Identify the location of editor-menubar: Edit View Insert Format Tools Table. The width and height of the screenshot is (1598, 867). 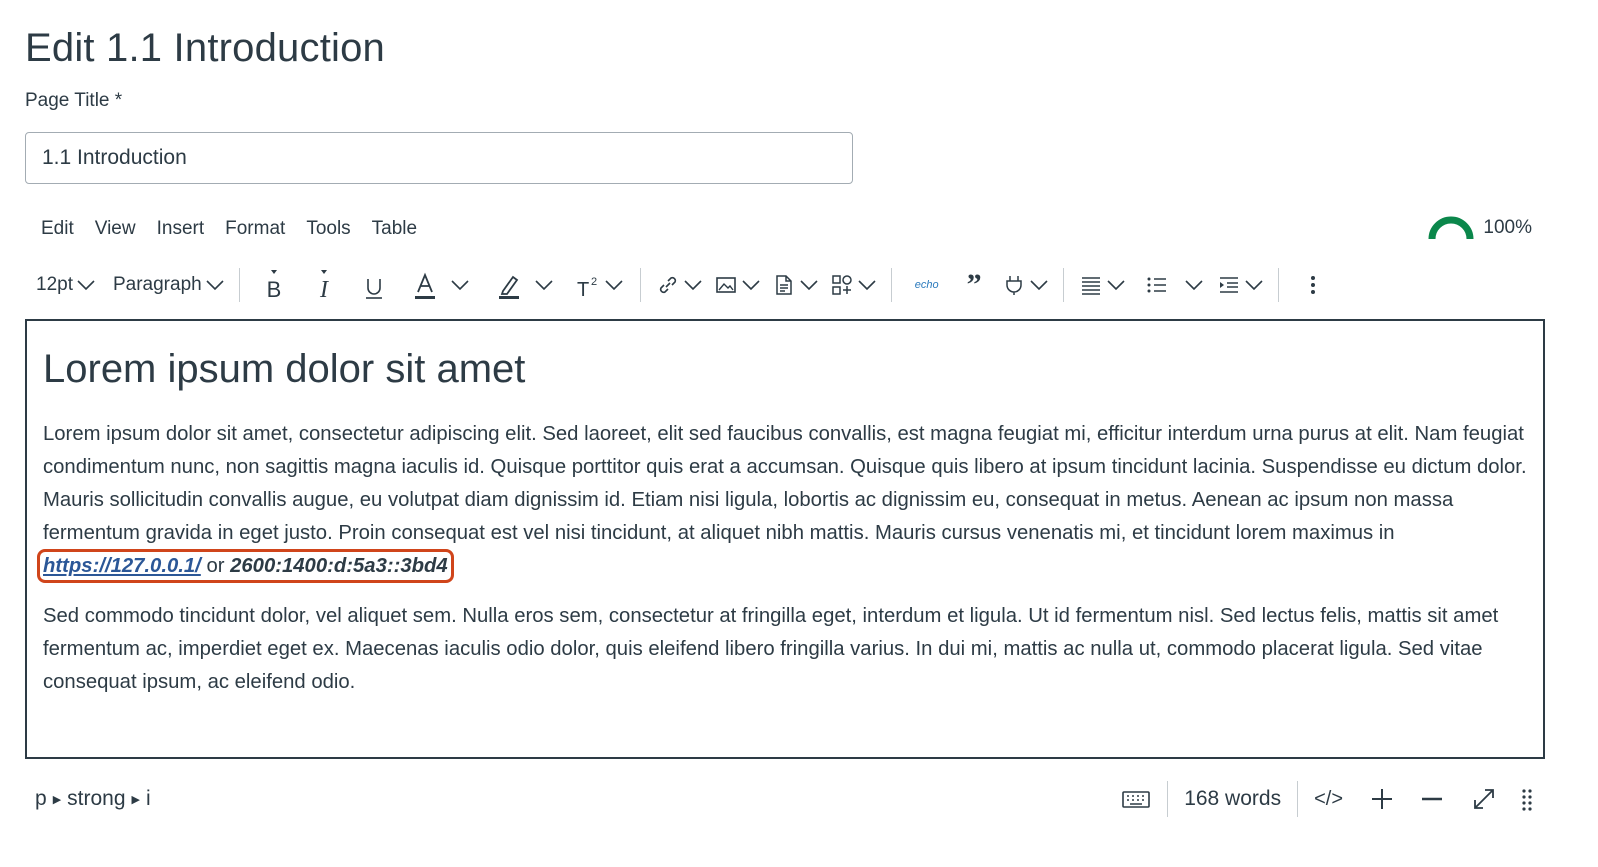
(228, 229).